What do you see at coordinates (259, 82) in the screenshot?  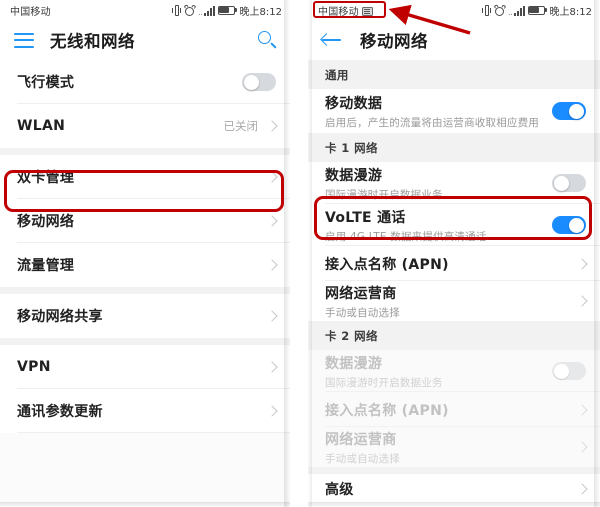 I see `airplane-mode-toggle` at bounding box center [259, 82].